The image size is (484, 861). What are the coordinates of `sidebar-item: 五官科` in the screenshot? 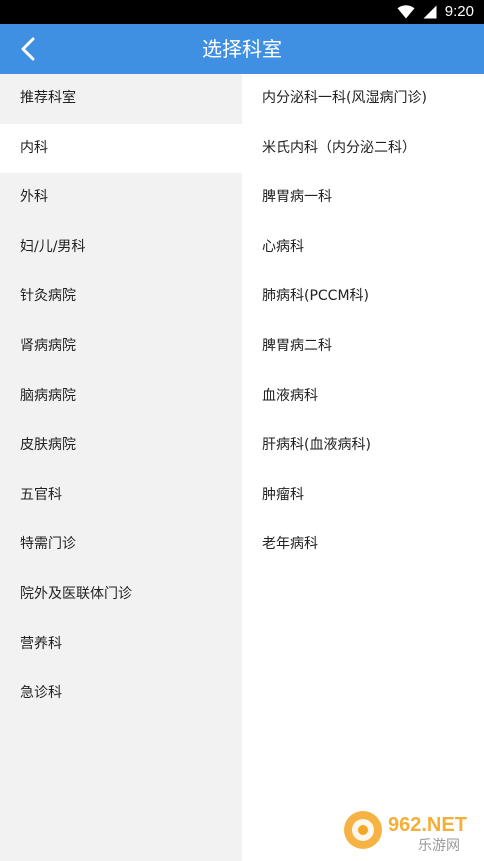 It's located at (121, 496).